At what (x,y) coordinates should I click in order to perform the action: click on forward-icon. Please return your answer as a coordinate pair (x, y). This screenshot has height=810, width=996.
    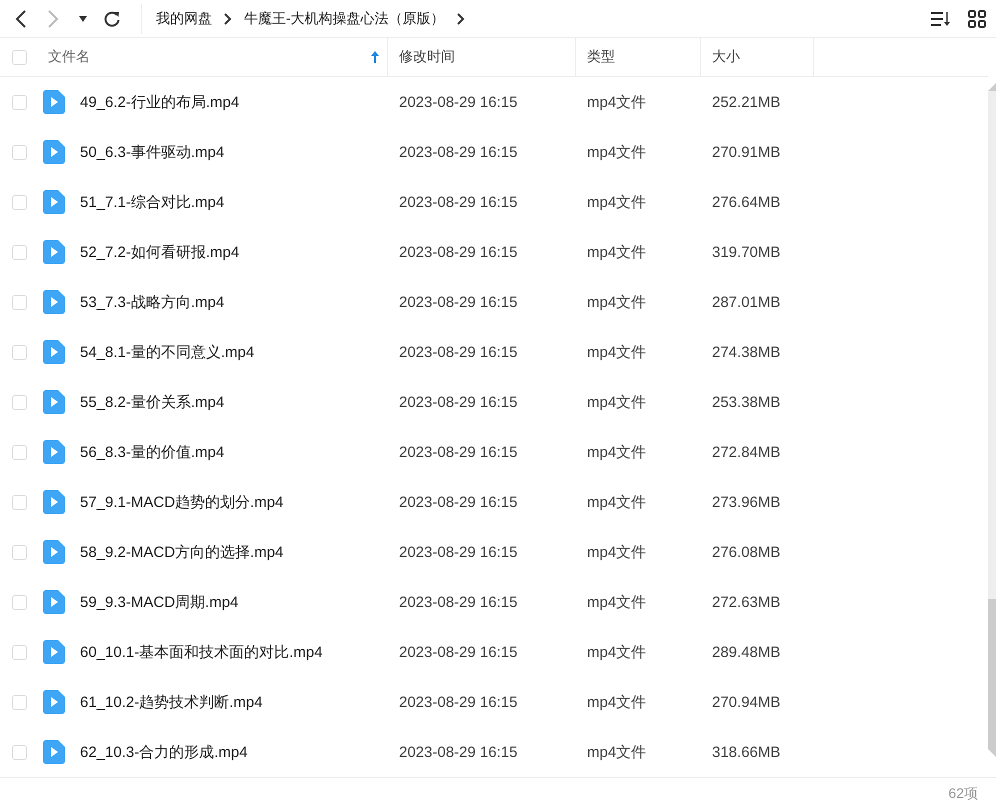
    Looking at the image, I should click on (53, 18).